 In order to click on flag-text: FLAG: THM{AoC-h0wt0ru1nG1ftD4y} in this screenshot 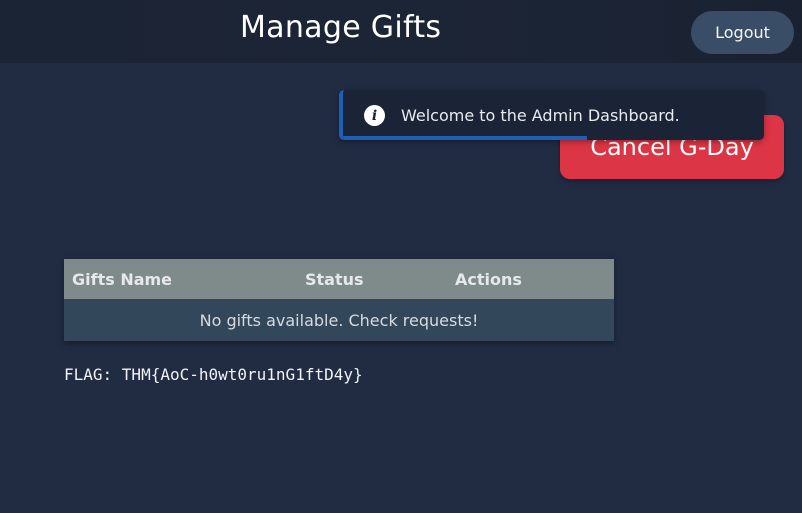, I will do `click(213, 374)`.